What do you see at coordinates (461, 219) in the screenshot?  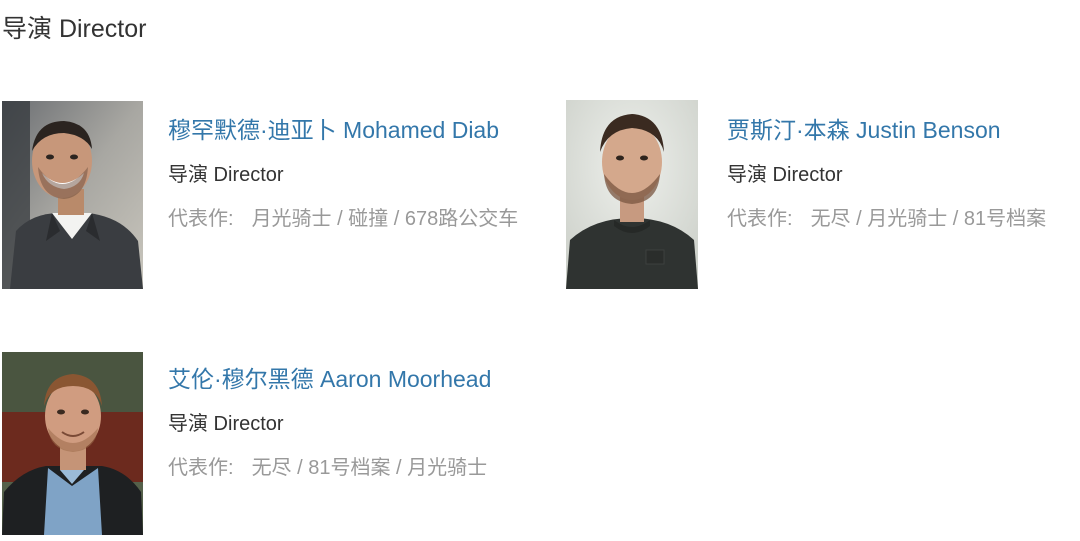 I see `work-link: 678路公交车` at bounding box center [461, 219].